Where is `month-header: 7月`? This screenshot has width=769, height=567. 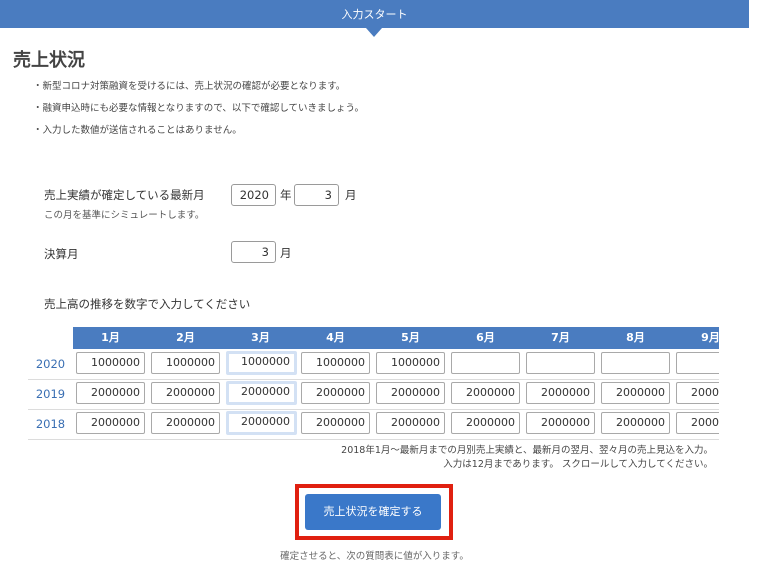 month-header: 7月 is located at coordinates (560, 337).